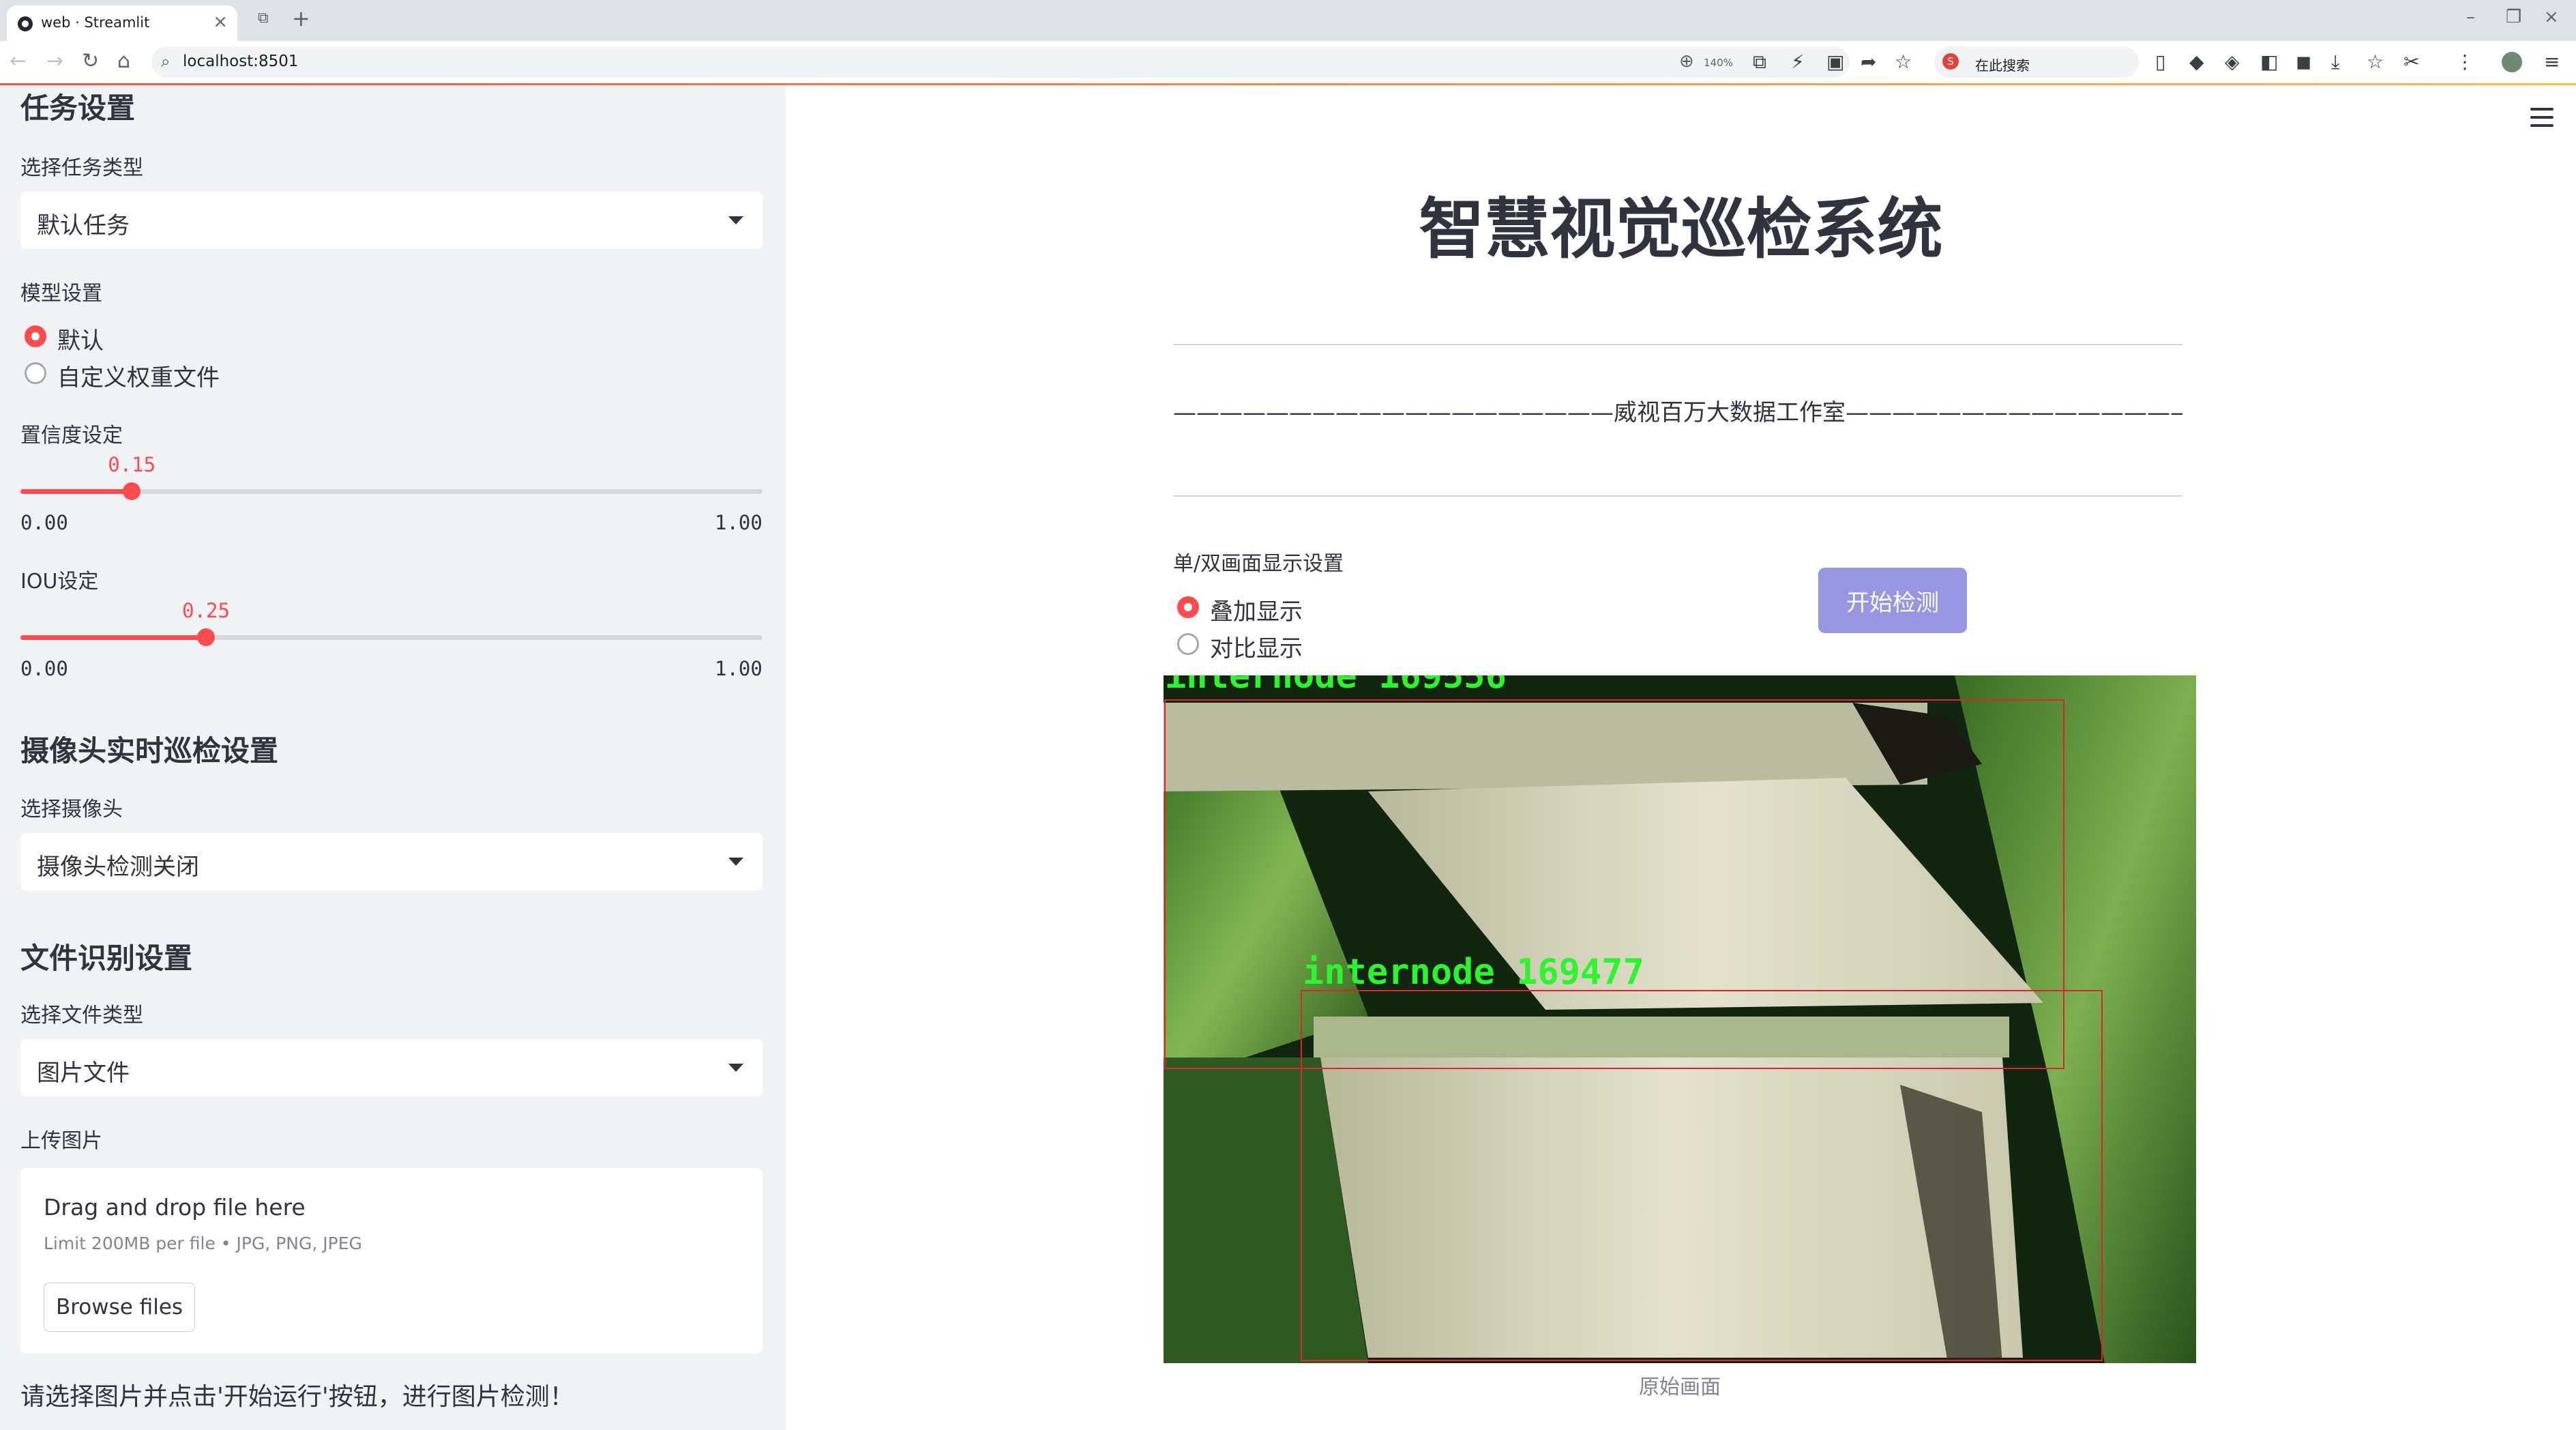  I want to click on display-option-label: 叠加显示, so click(1256, 612).